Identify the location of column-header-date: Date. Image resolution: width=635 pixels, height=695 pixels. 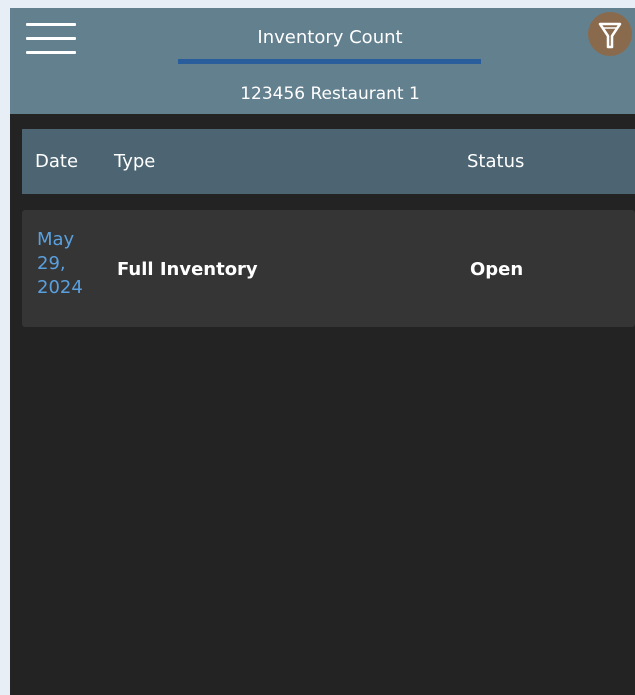
(56, 161).